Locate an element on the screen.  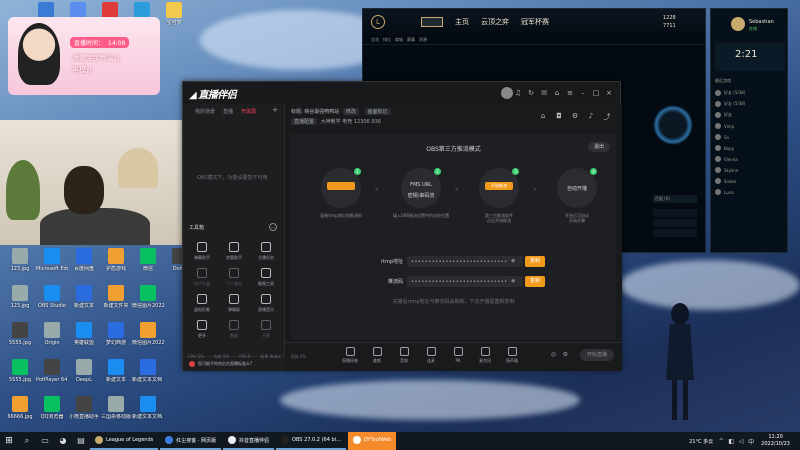
bottom-tool-1: 美颜 is located at coordinates (377, 355).